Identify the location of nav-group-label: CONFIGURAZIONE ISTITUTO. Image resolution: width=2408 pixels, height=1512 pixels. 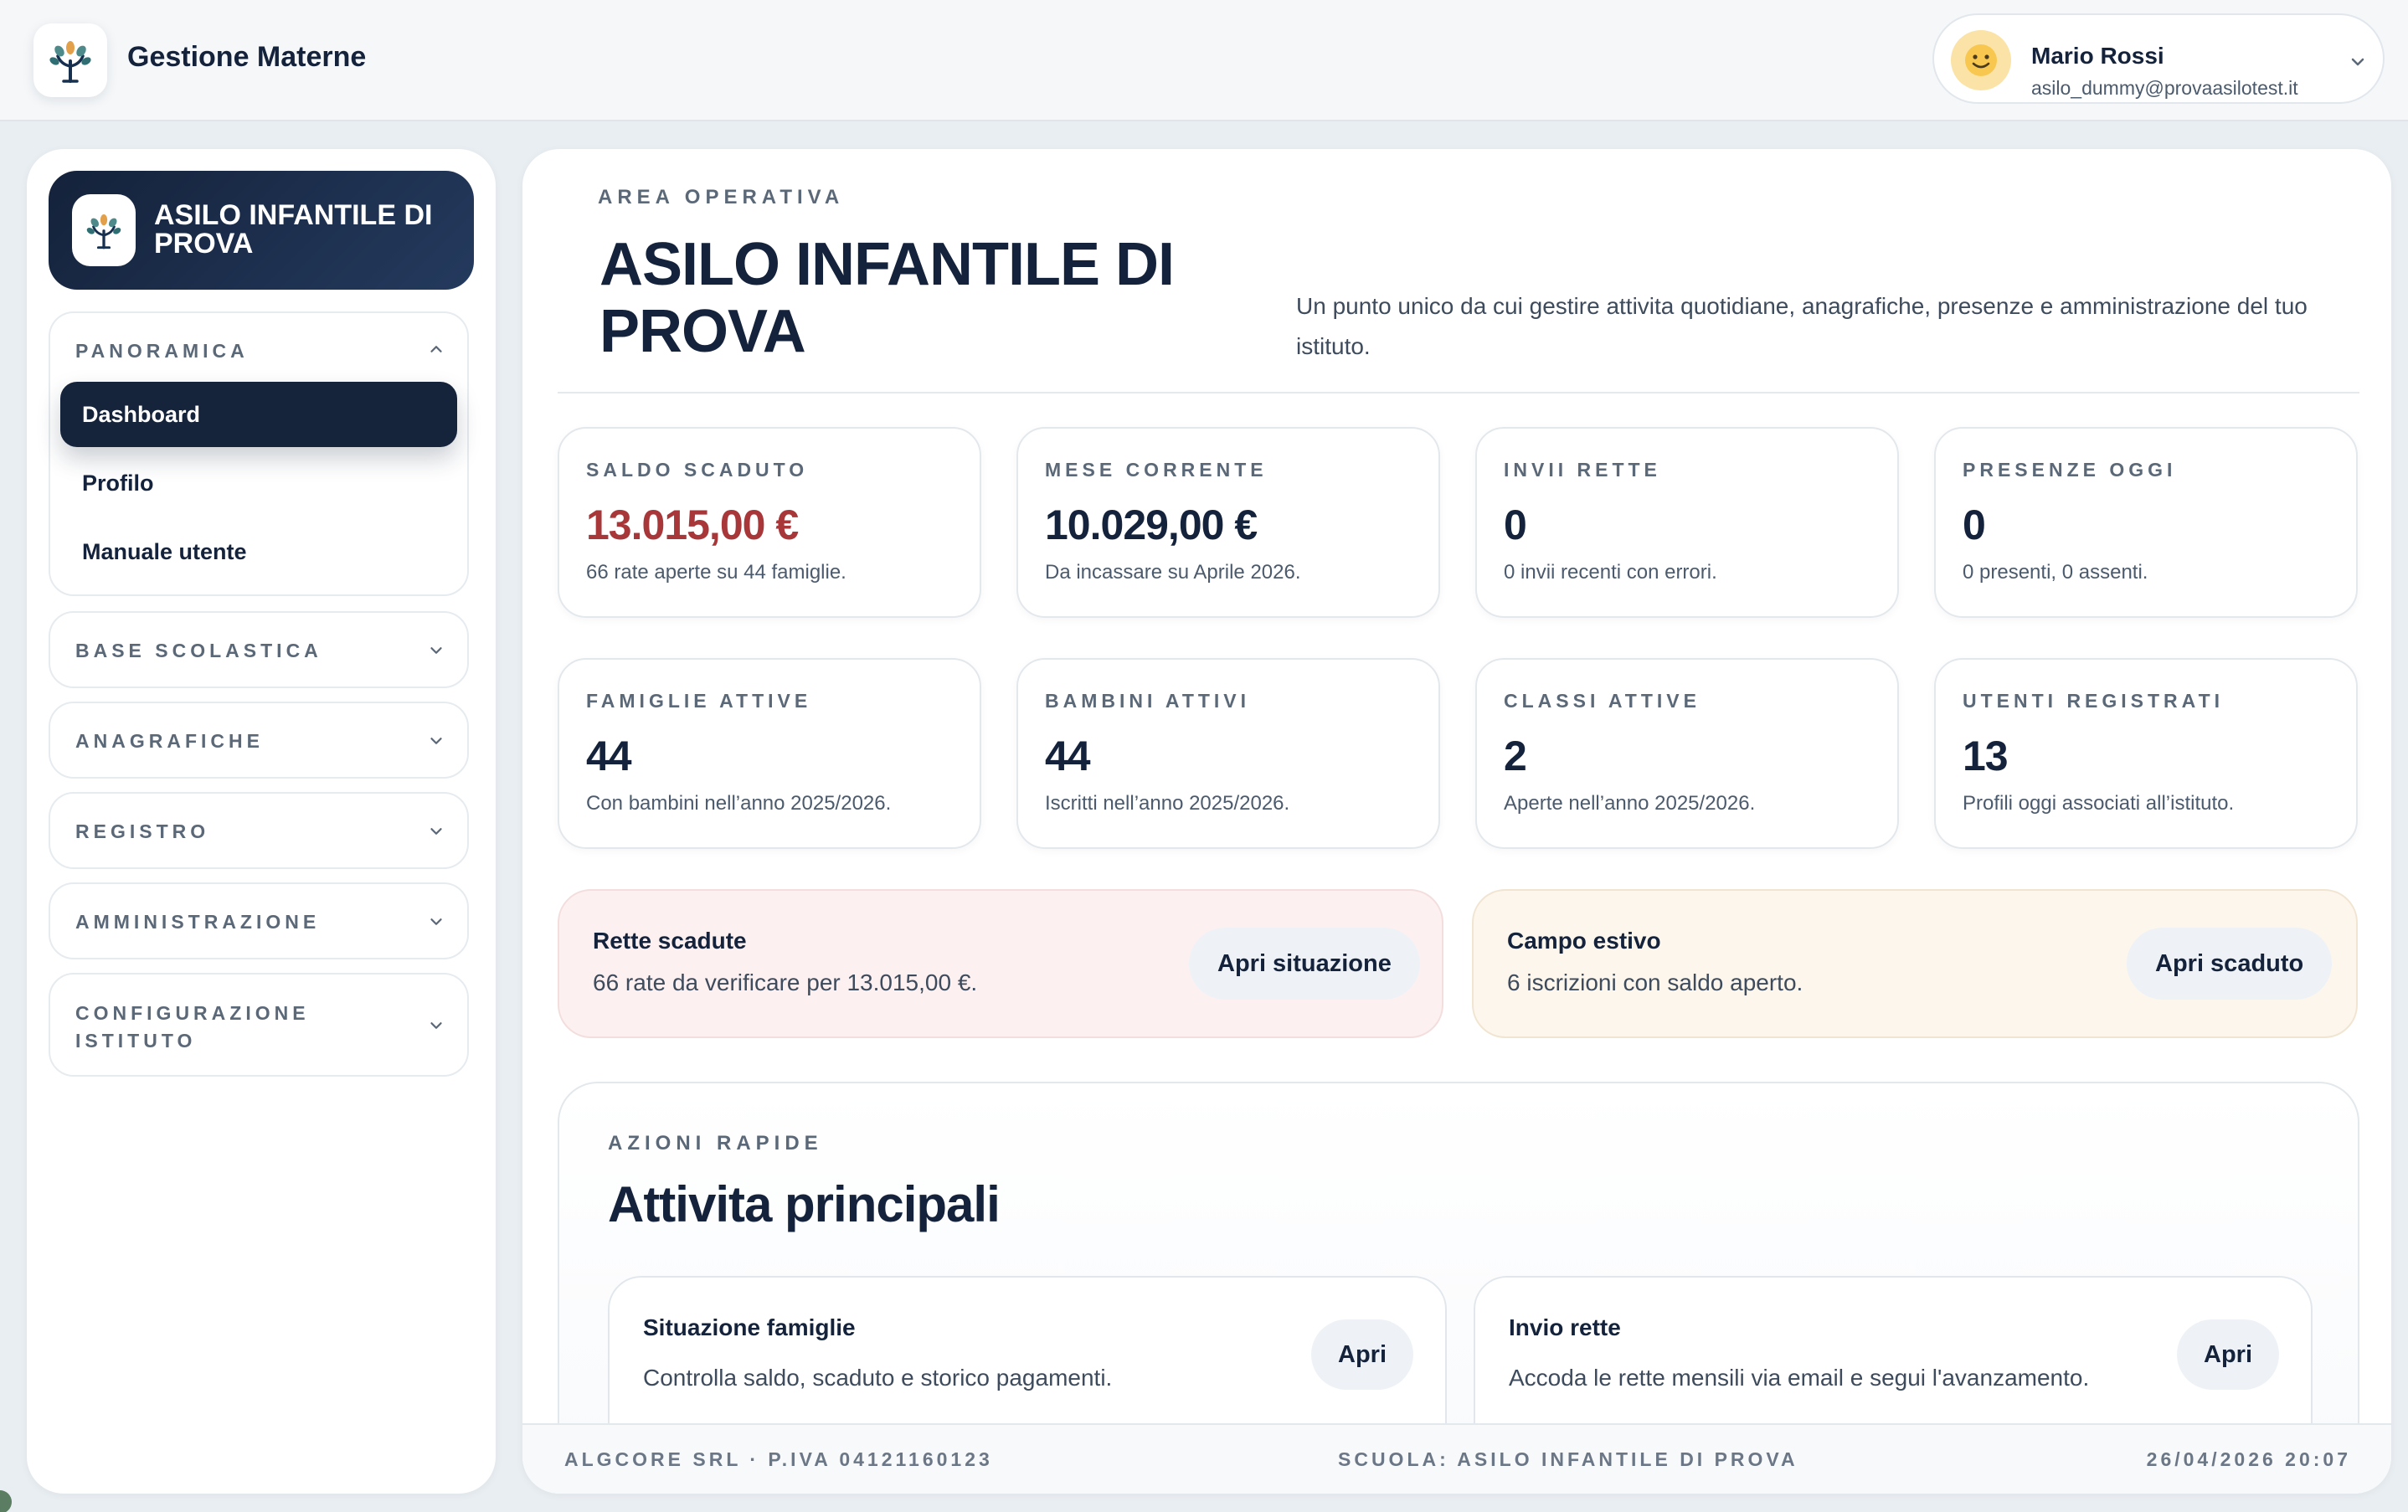
(192, 1027).